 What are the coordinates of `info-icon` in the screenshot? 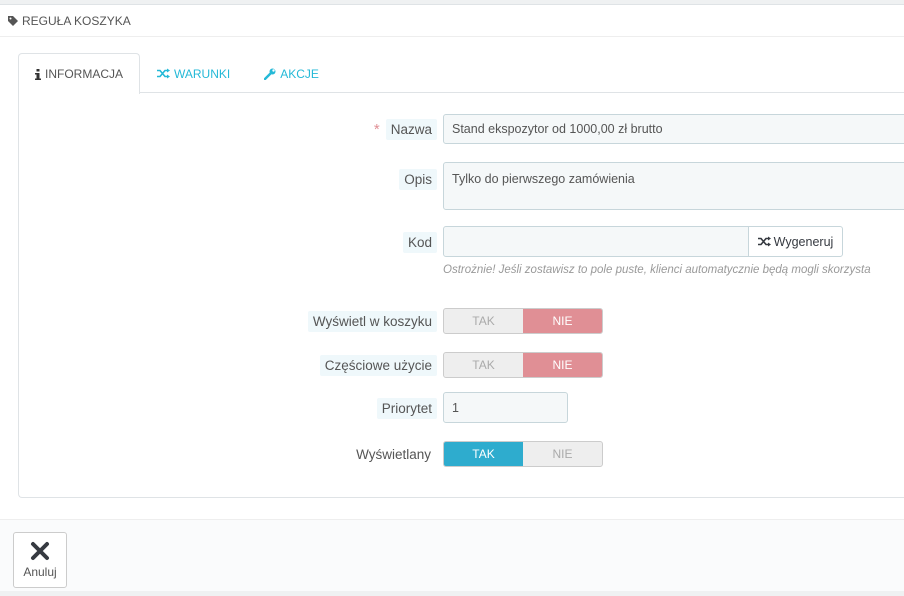 It's located at (38, 74).